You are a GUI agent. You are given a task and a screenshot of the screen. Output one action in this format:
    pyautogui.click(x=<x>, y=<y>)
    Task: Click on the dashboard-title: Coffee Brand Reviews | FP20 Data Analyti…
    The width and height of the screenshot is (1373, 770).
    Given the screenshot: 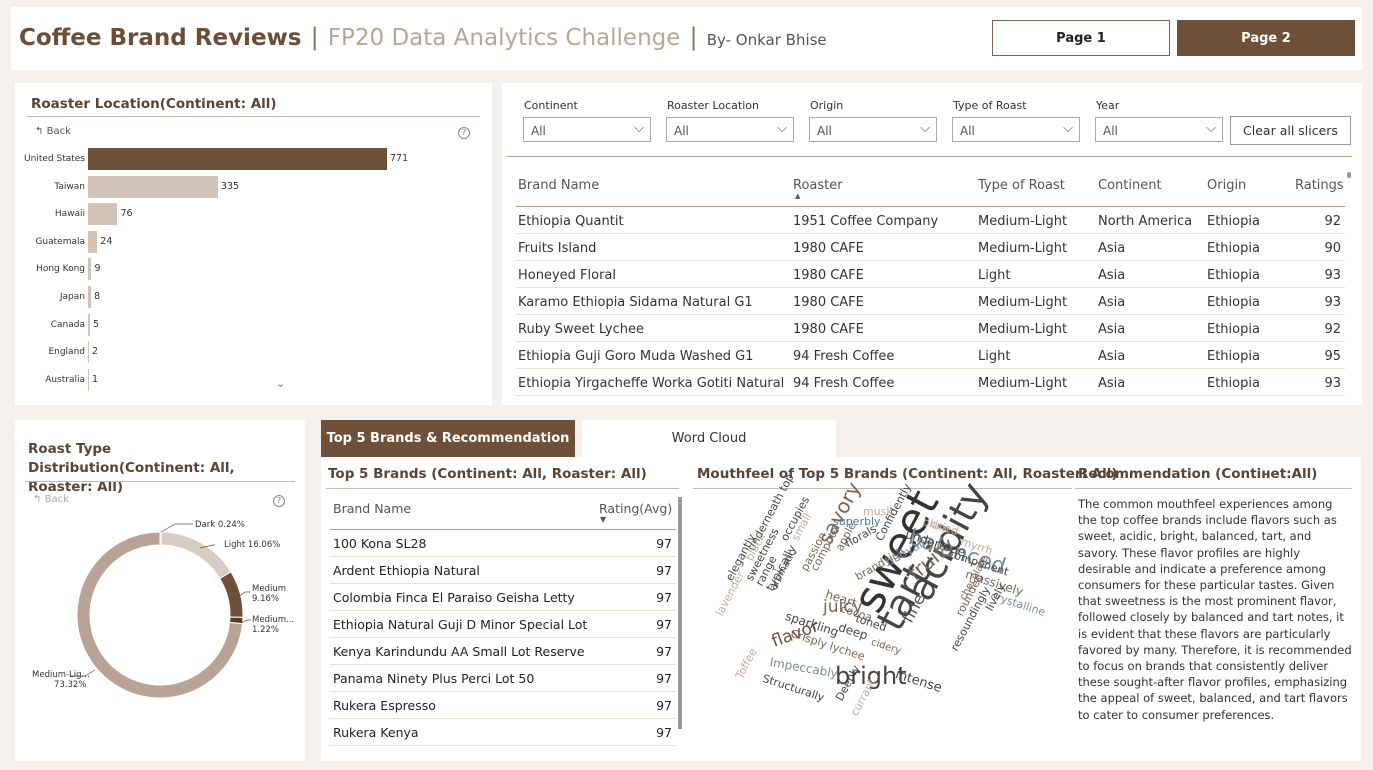 What is the action you would take?
    pyautogui.click(x=423, y=37)
    